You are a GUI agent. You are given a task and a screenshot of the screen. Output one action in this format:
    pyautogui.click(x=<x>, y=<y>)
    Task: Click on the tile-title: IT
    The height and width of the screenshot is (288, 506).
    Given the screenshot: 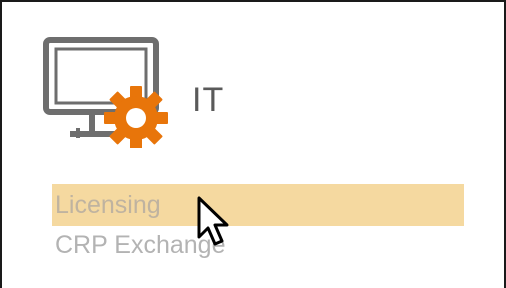 What is the action you would take?
    pyautogui.click(x=208, y=100)
    